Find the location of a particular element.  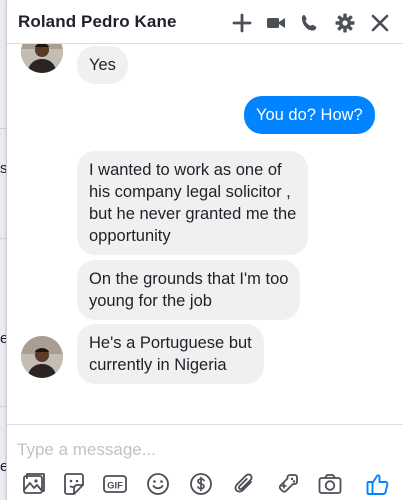

gif-icon: GIF is located at coordinates (115, 484).